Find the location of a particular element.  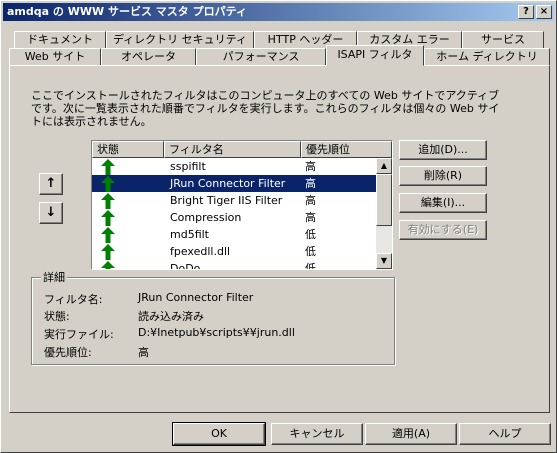

arrow-up-icon: ↑ is located at coordinates (51, 183).